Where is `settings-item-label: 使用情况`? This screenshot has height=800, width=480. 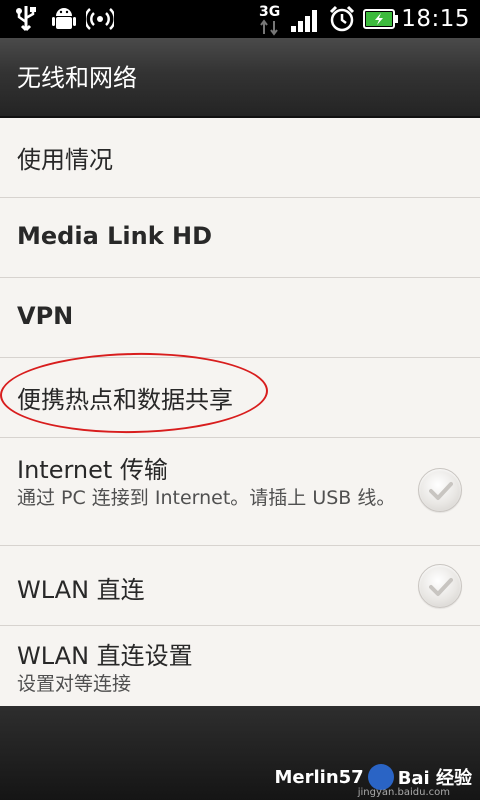 settings-item-label: 使用情况 is located at coordinates (65, 160).